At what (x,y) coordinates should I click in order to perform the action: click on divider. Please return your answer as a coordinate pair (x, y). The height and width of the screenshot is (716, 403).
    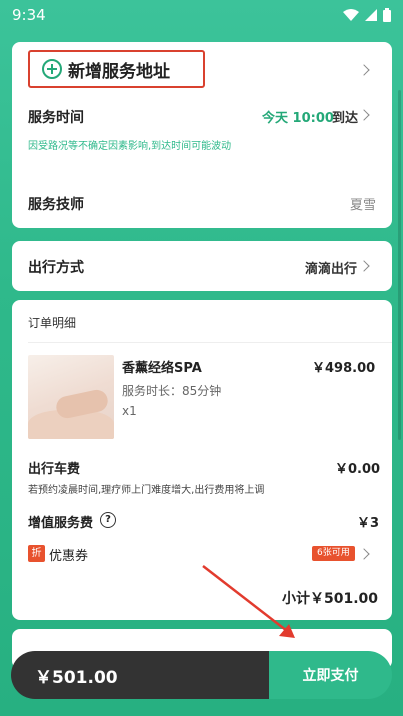
    Looking at the image, I should click on (210, 342).